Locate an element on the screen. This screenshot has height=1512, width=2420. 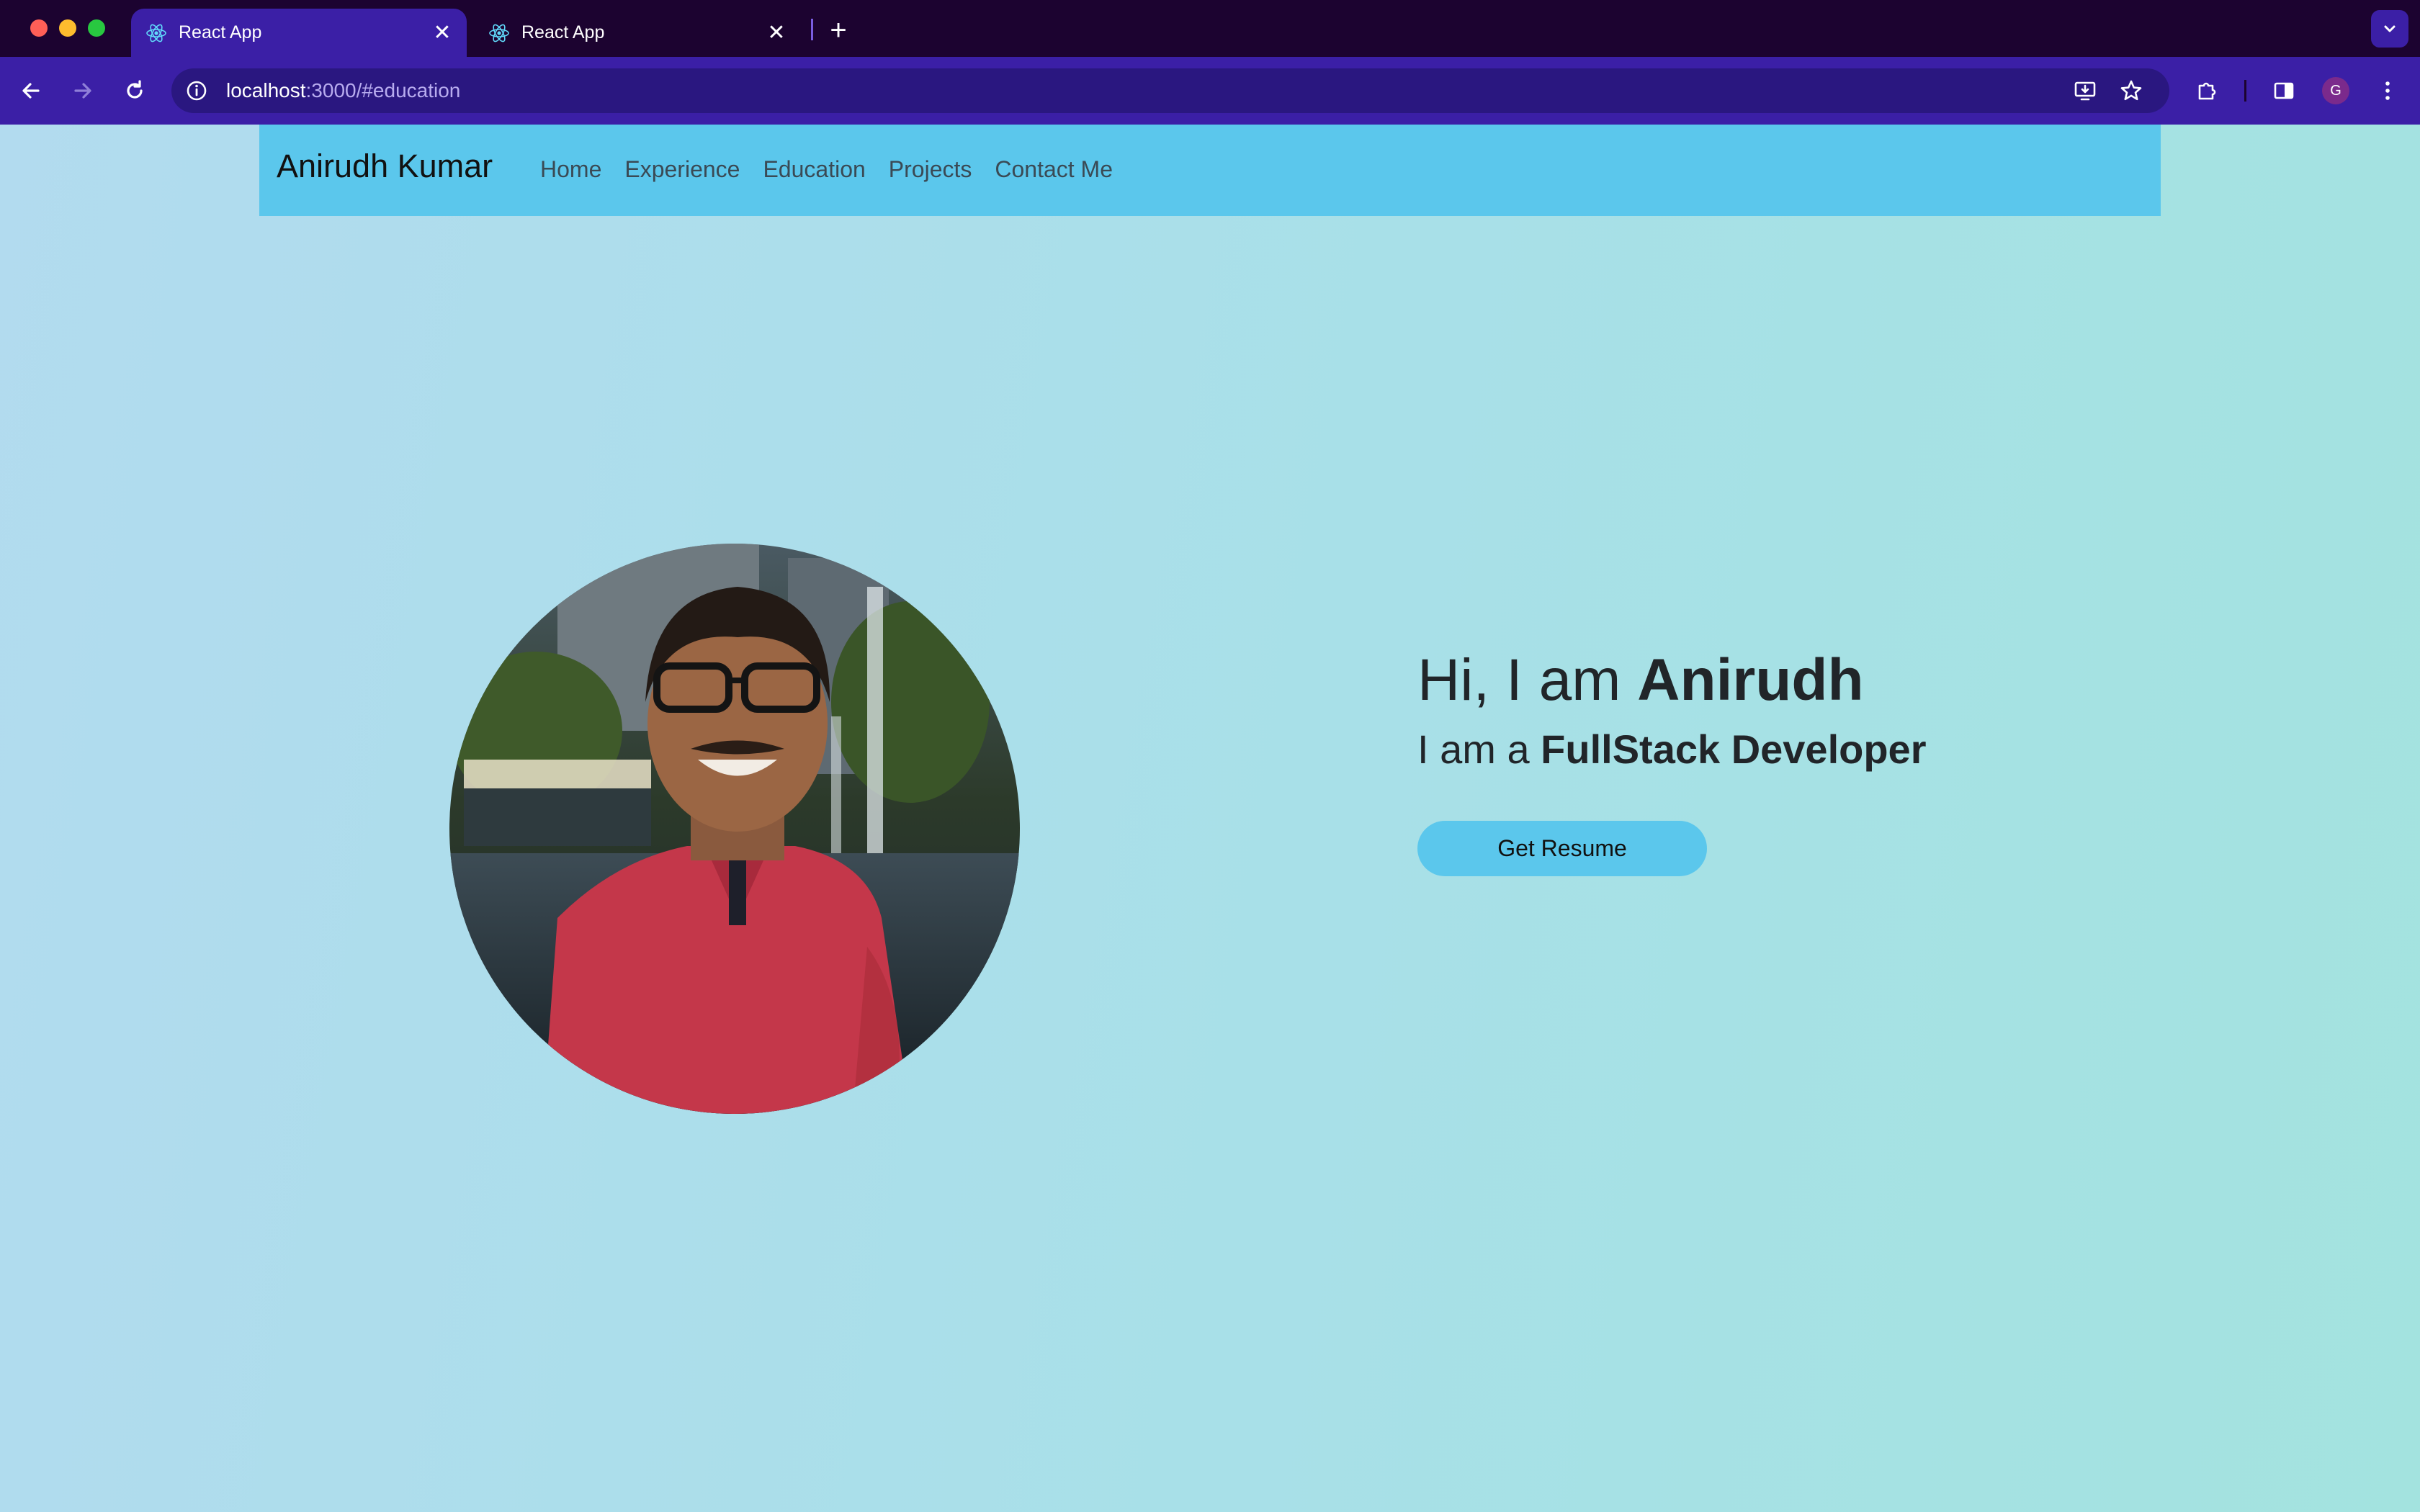
install-app-icon is located at coordinates (2085, 90).